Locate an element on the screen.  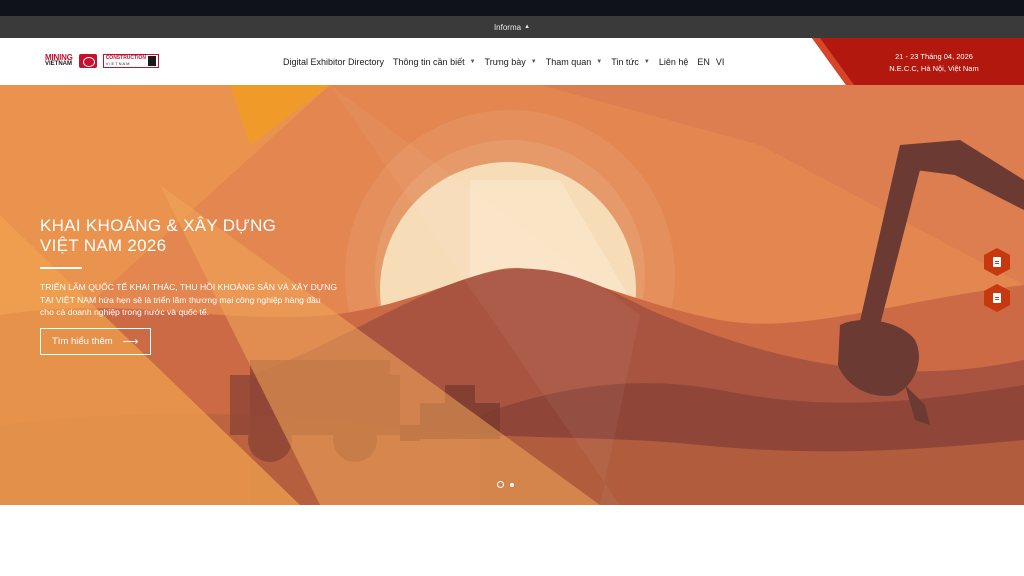
side-register-button is located at coordinates (997, 262).